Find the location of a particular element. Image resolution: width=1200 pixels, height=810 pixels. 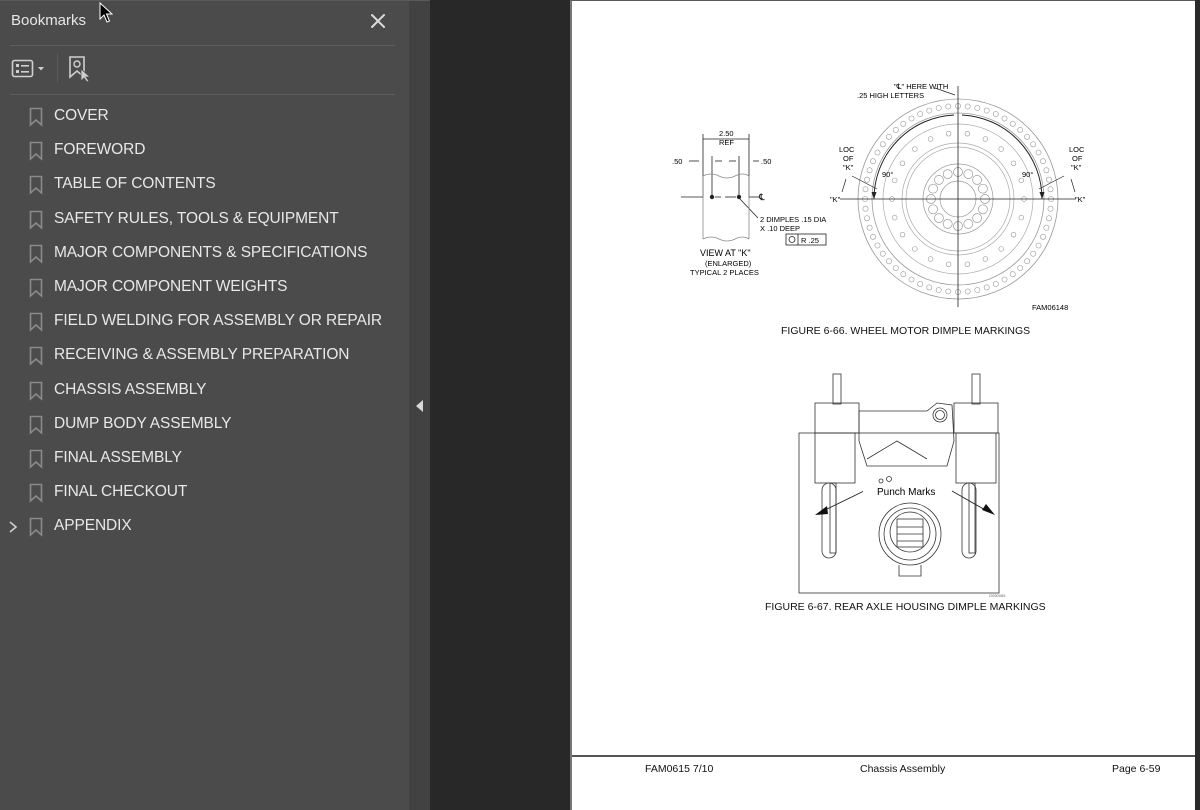

new-bookmark-button is located at coordinates (80, 69).